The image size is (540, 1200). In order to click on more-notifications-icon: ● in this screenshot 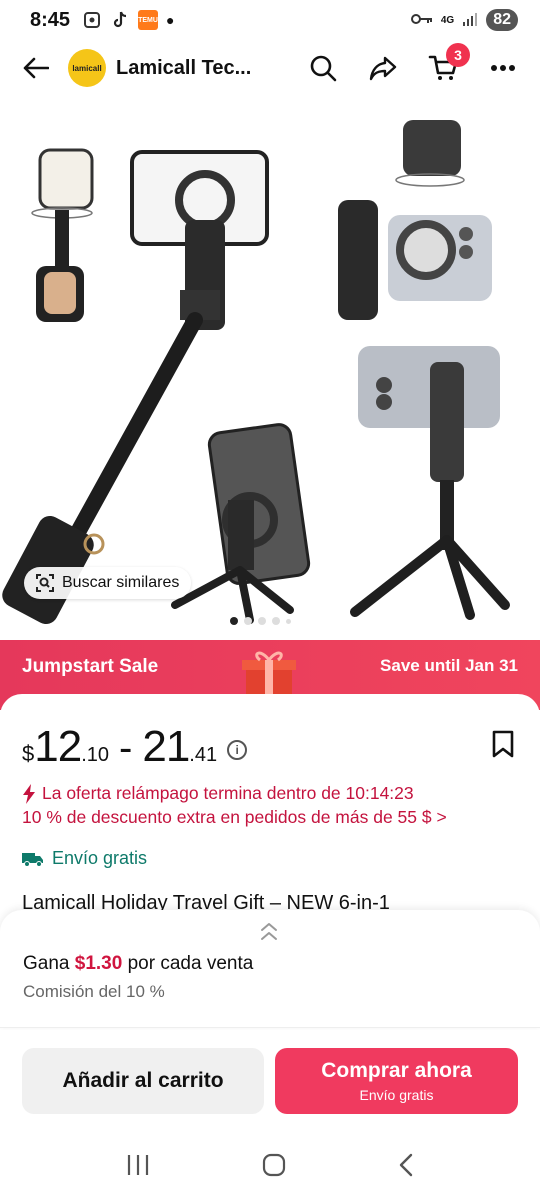, I will do `click(170, 20)`.